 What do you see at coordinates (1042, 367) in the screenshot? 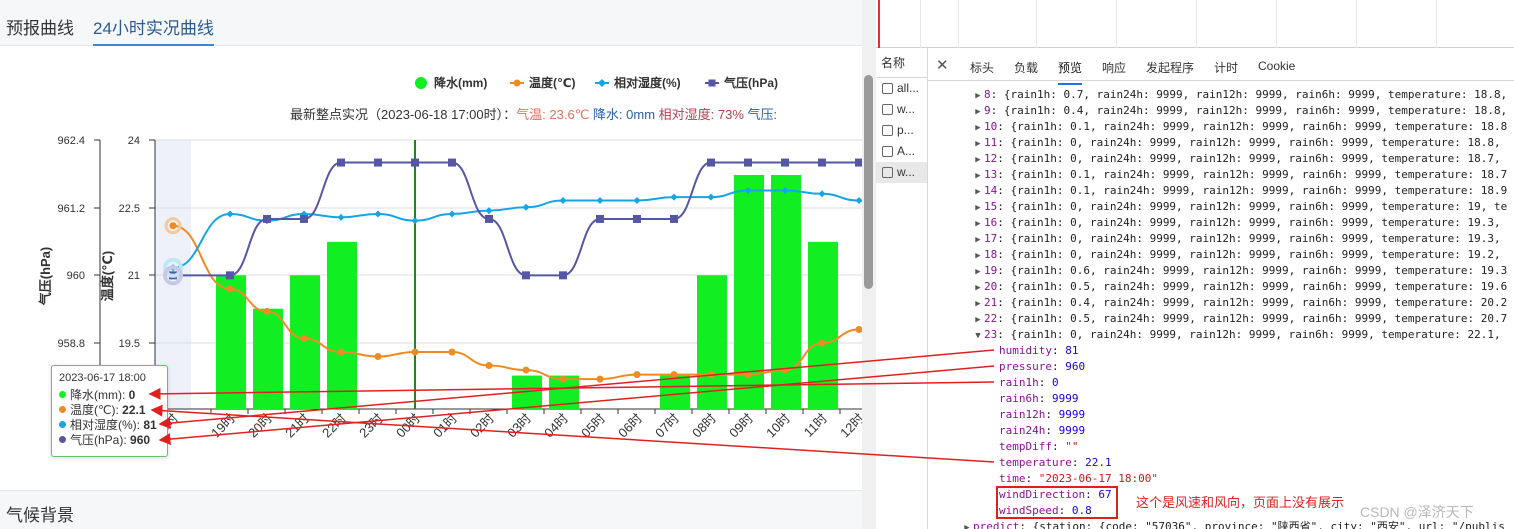
I see `json-property: pressure: 960` at bounding box center [1042, 367].